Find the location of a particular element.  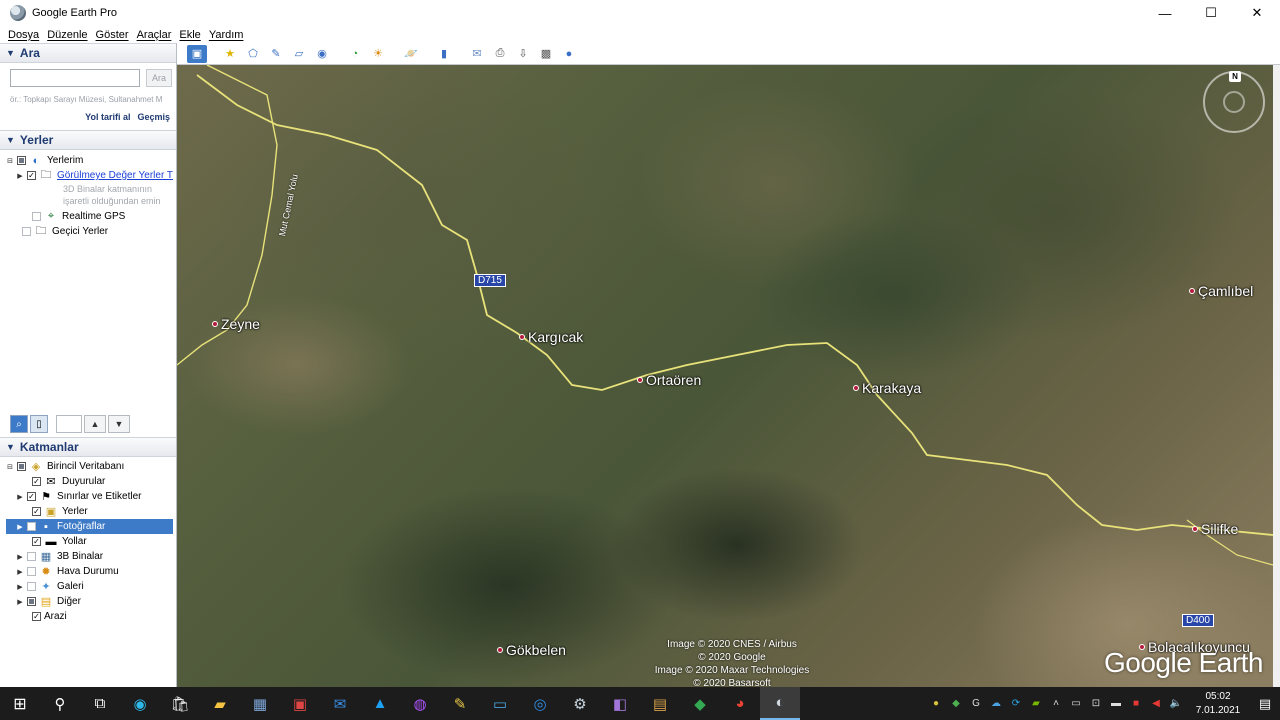

history-link: Geçmiş is located at coordinates (153, 117).